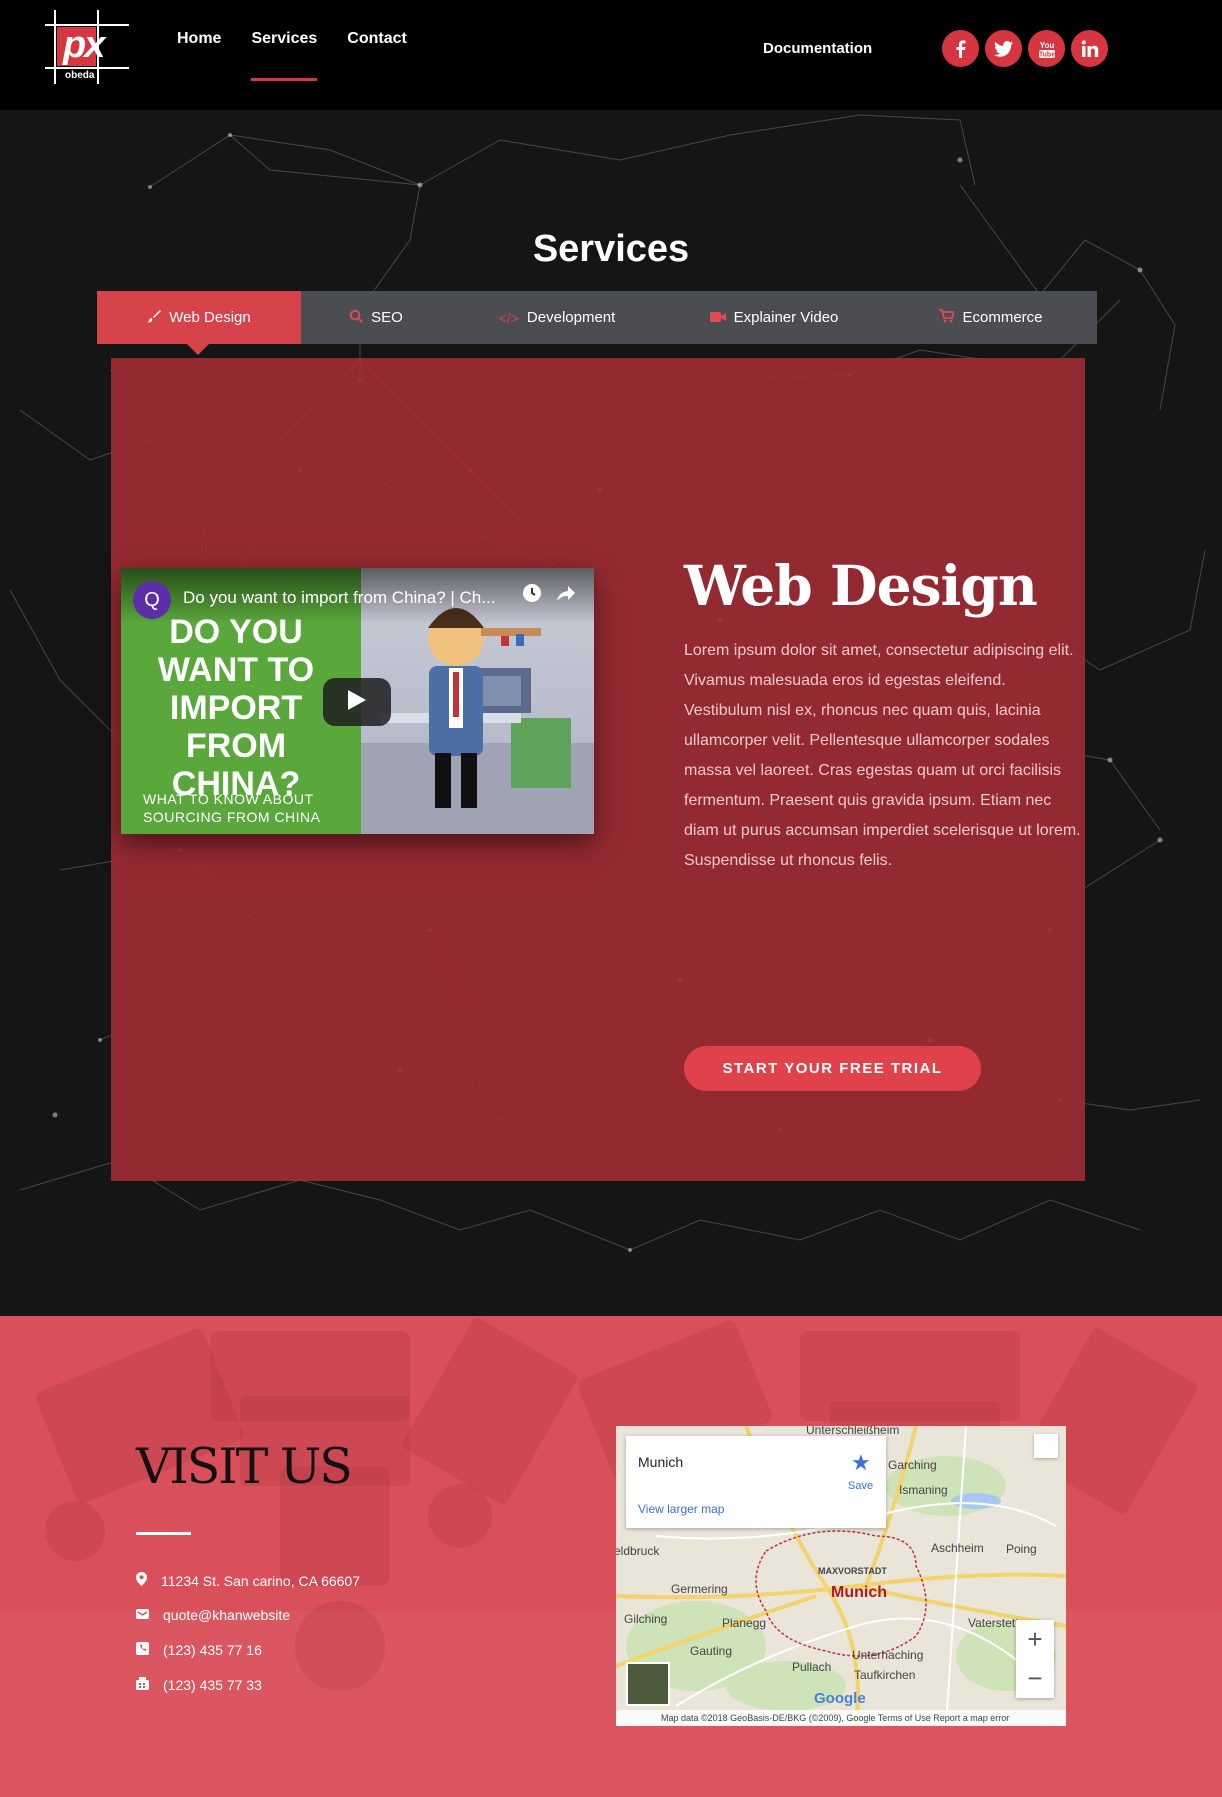 The height and width of the screenshot is (1797, 1222). Describe the element at coordinates (832, 1068) in the screenshot. I see `start-free-trial-button: START YOUR FREE TRIAL` at that location.